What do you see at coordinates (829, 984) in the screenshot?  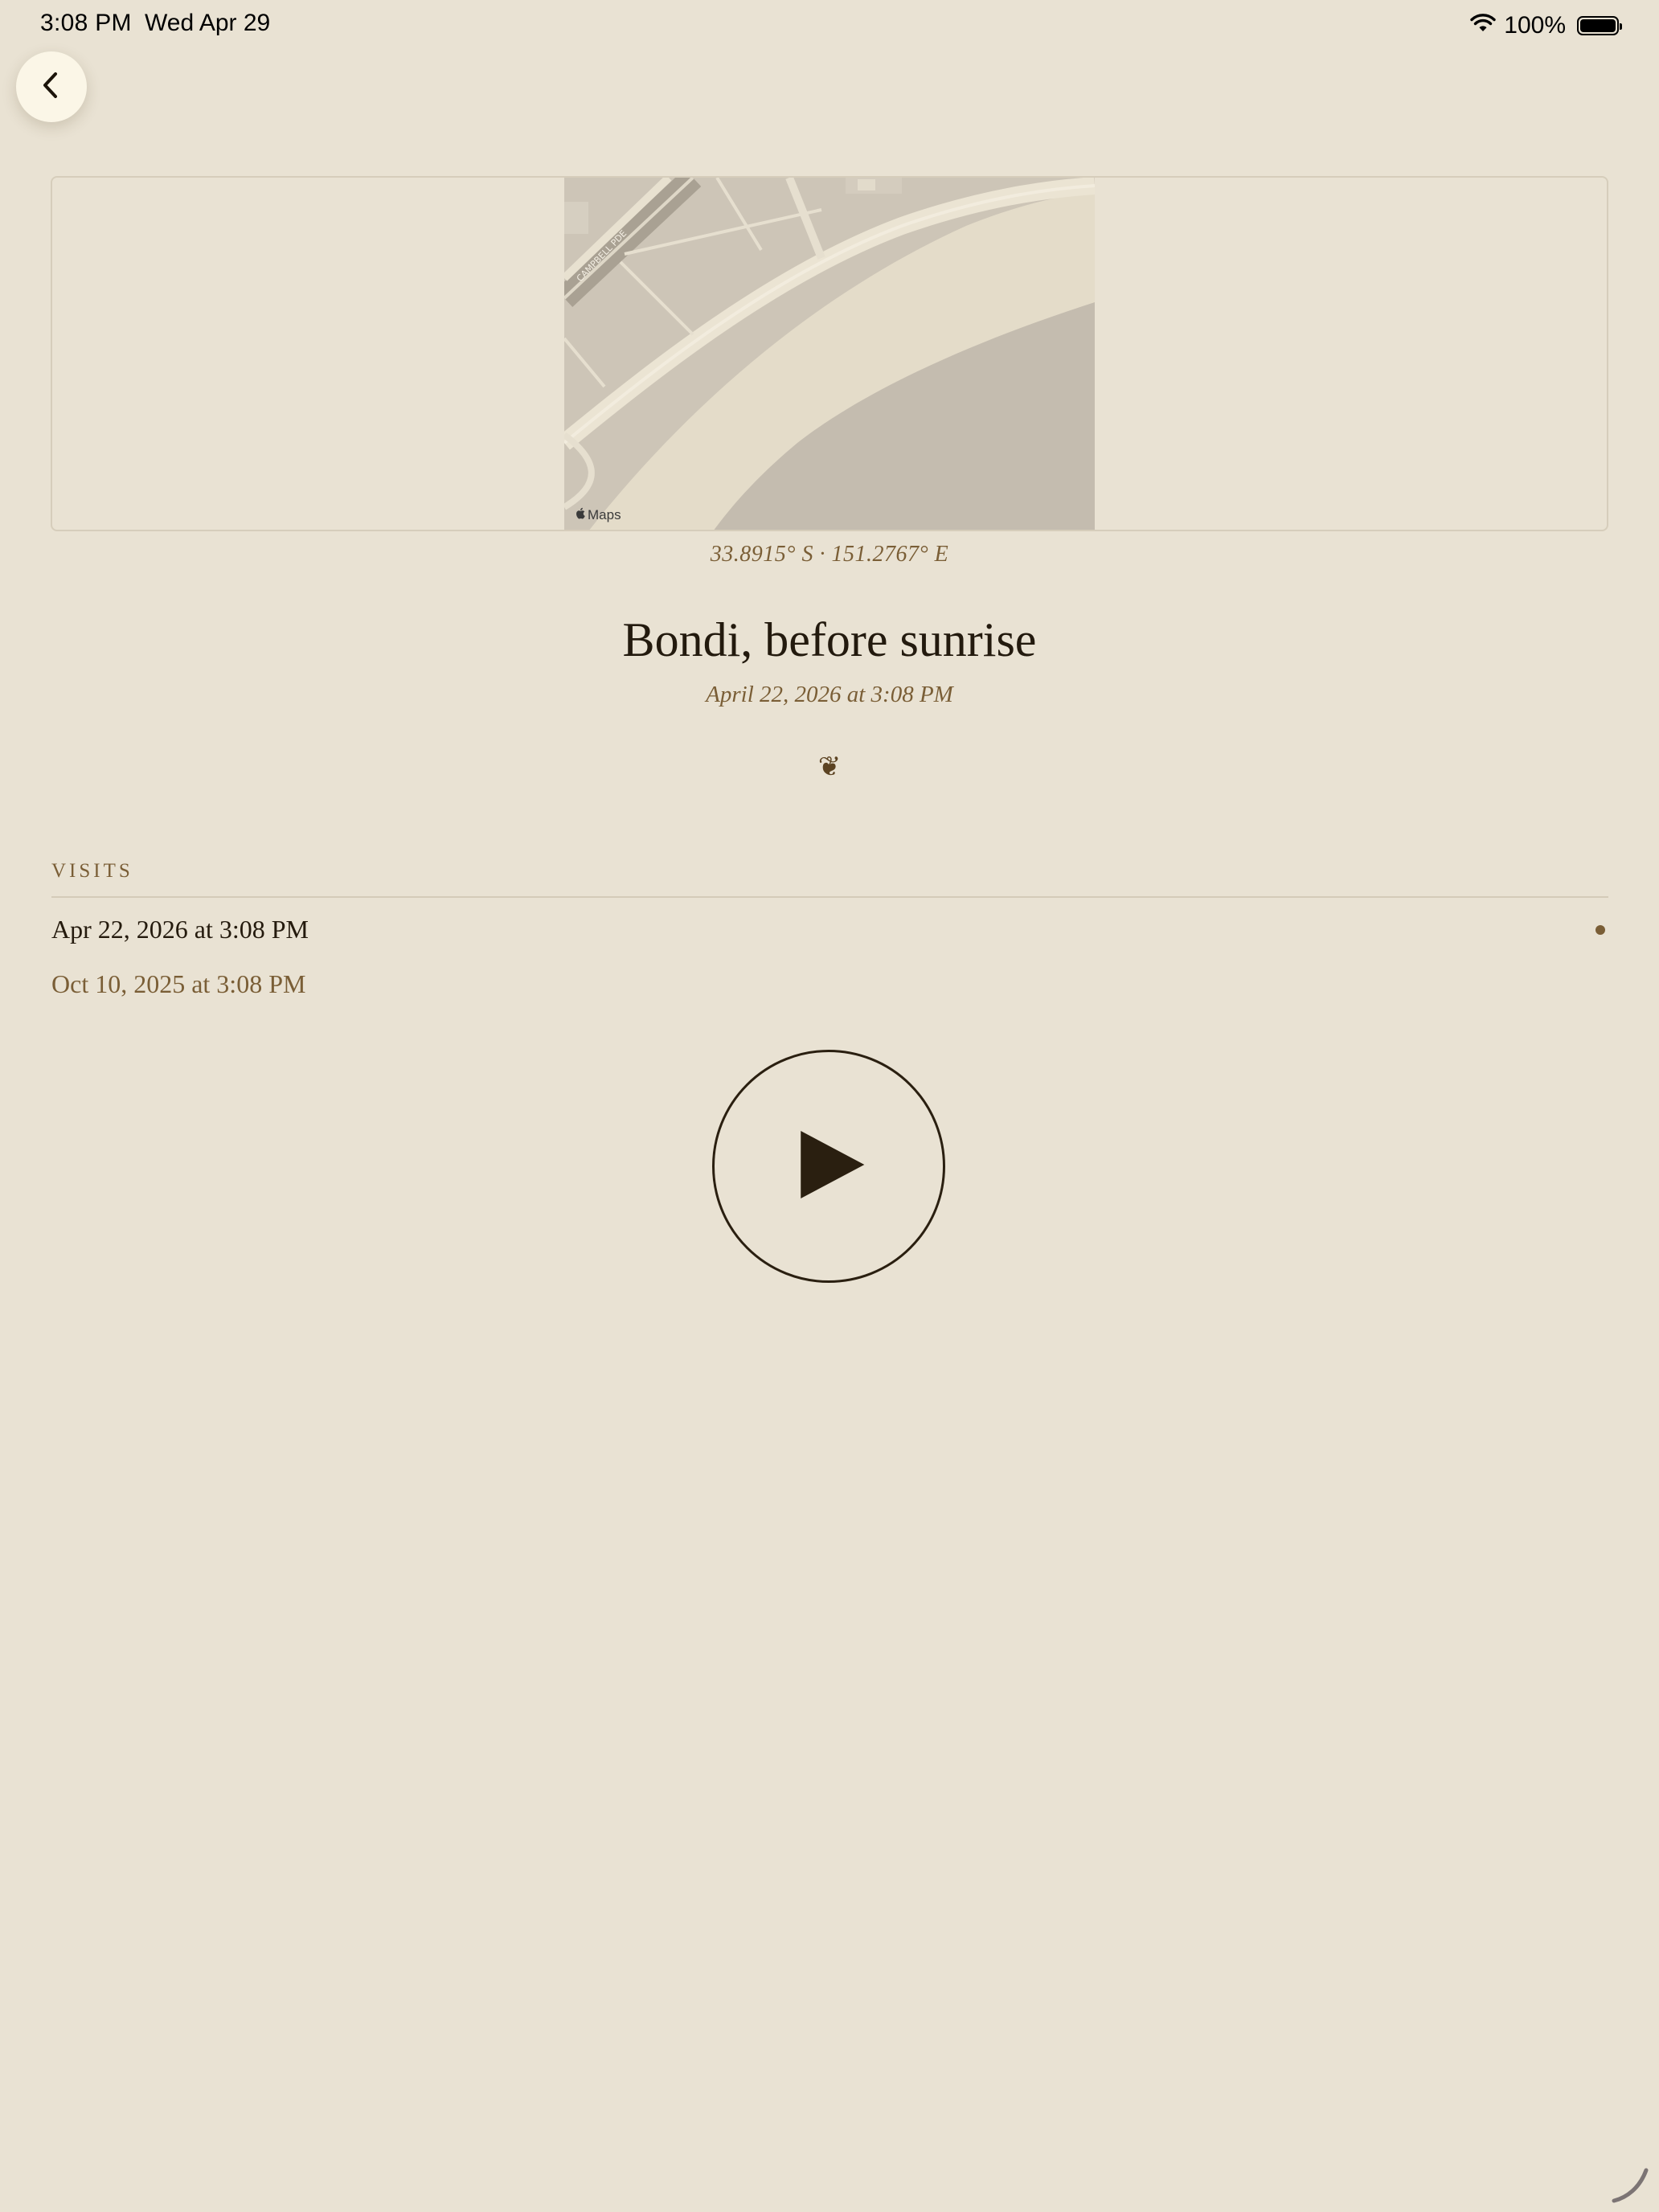 I see `visit-row: Oct 10, 2025 at 3:08 PM` at bounding box center [829, 984].